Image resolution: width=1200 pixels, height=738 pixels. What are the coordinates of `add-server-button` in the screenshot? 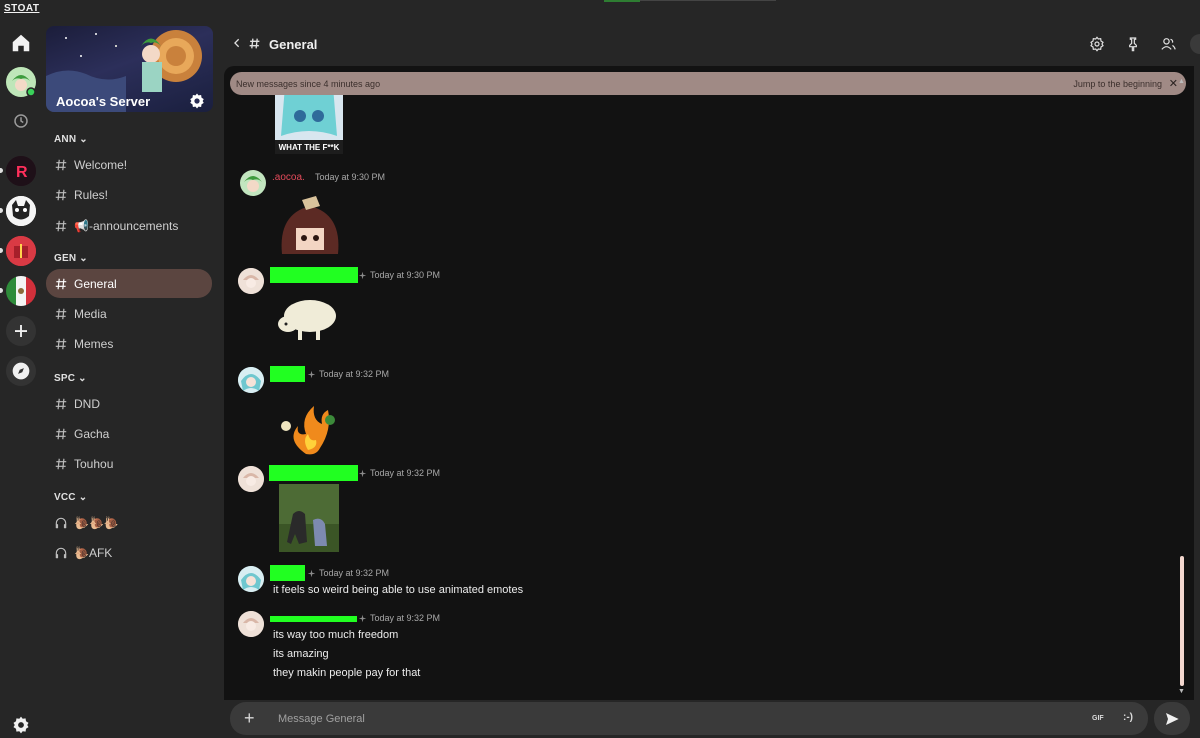 It's located at (21, 331).